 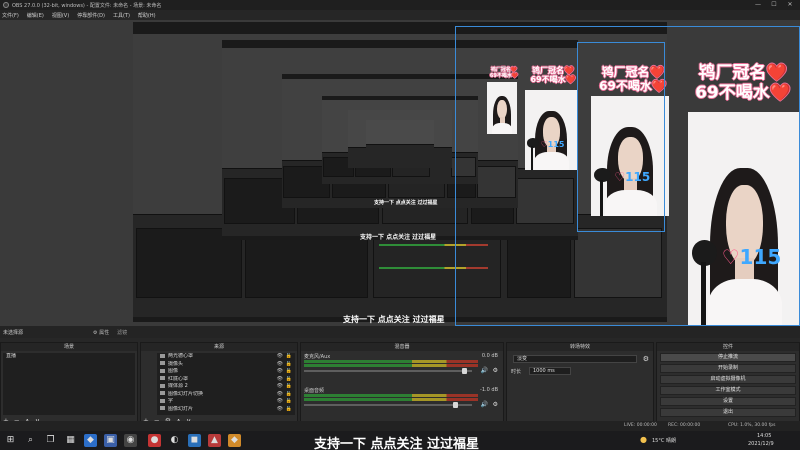 I want to click on minimize-button: —, so click(x=758, y=5).